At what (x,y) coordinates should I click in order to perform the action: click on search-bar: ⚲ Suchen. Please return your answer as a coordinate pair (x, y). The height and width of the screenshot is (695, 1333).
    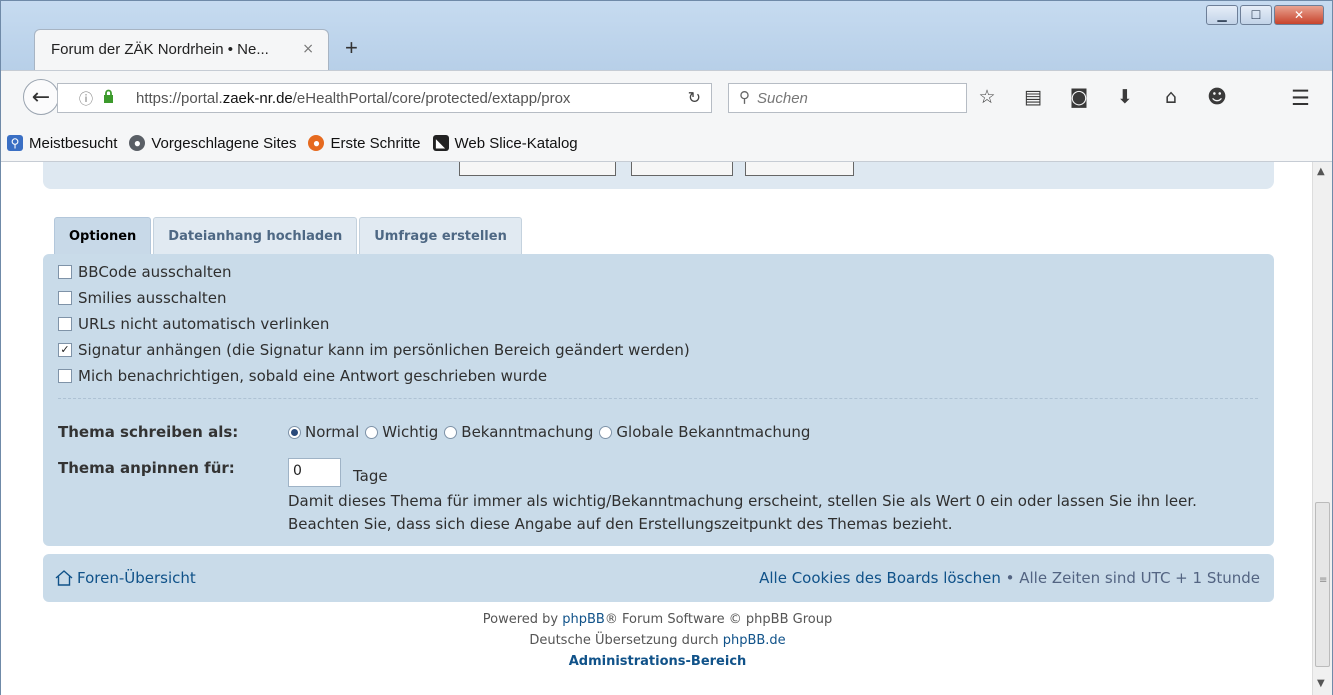
    Looking at the image, I should click on (847, 98).